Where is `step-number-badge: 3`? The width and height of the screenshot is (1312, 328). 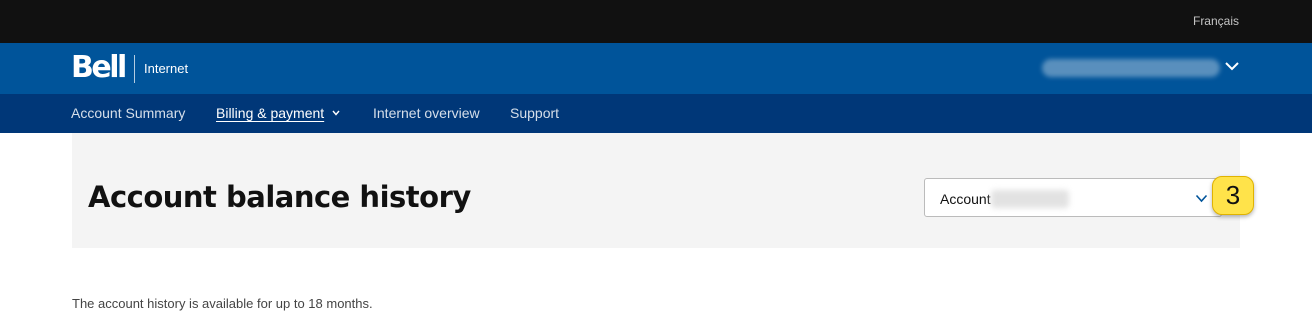 step-number-badge: 3 is located at coordinates (1233, 195).